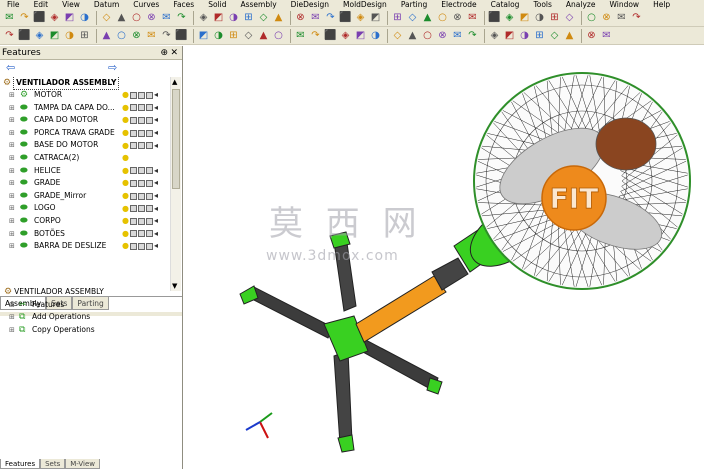  Describe the element at coordinates (258, 4) in the screenshot. I see `menu-assembly: Assembly` at that location.